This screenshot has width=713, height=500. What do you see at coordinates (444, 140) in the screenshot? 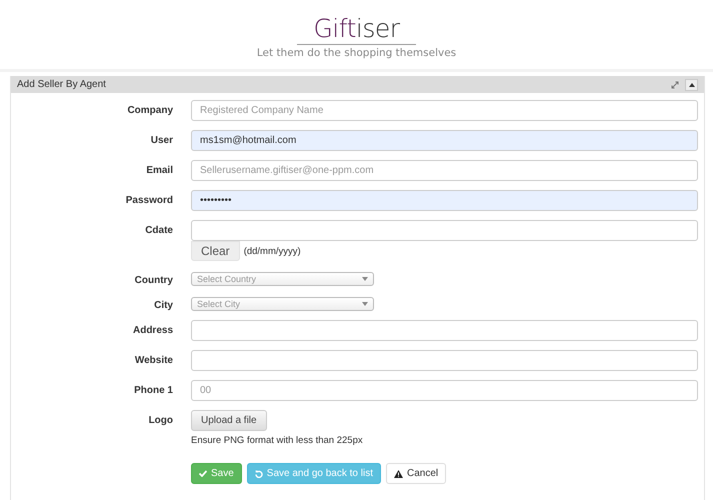
I see `input-field: ms1sm@hotmail.com` at bounding box center [444, 140].